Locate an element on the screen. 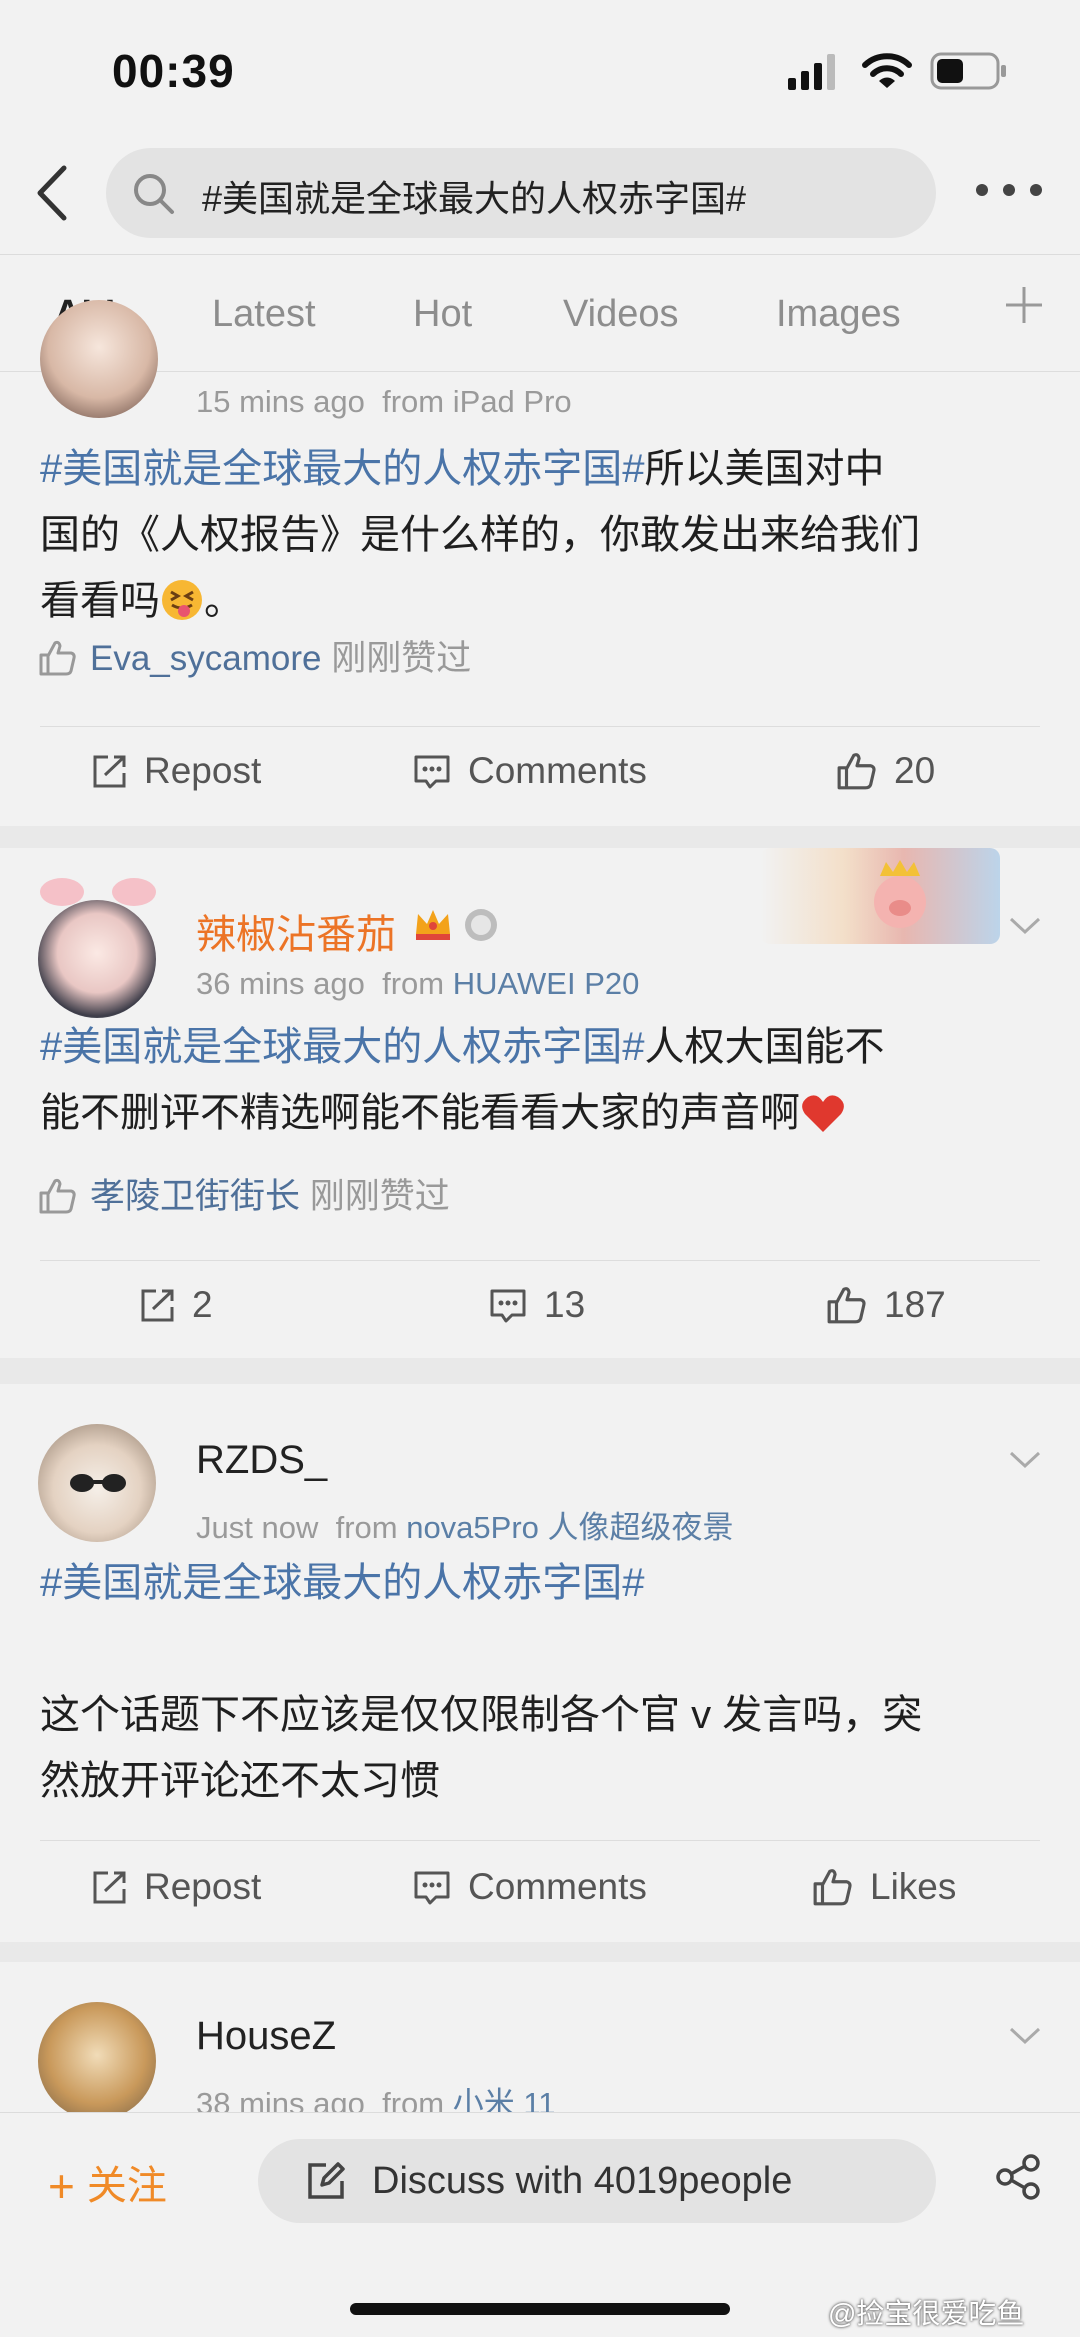  repost-count: 2 is located at coordinates (202, 1304).